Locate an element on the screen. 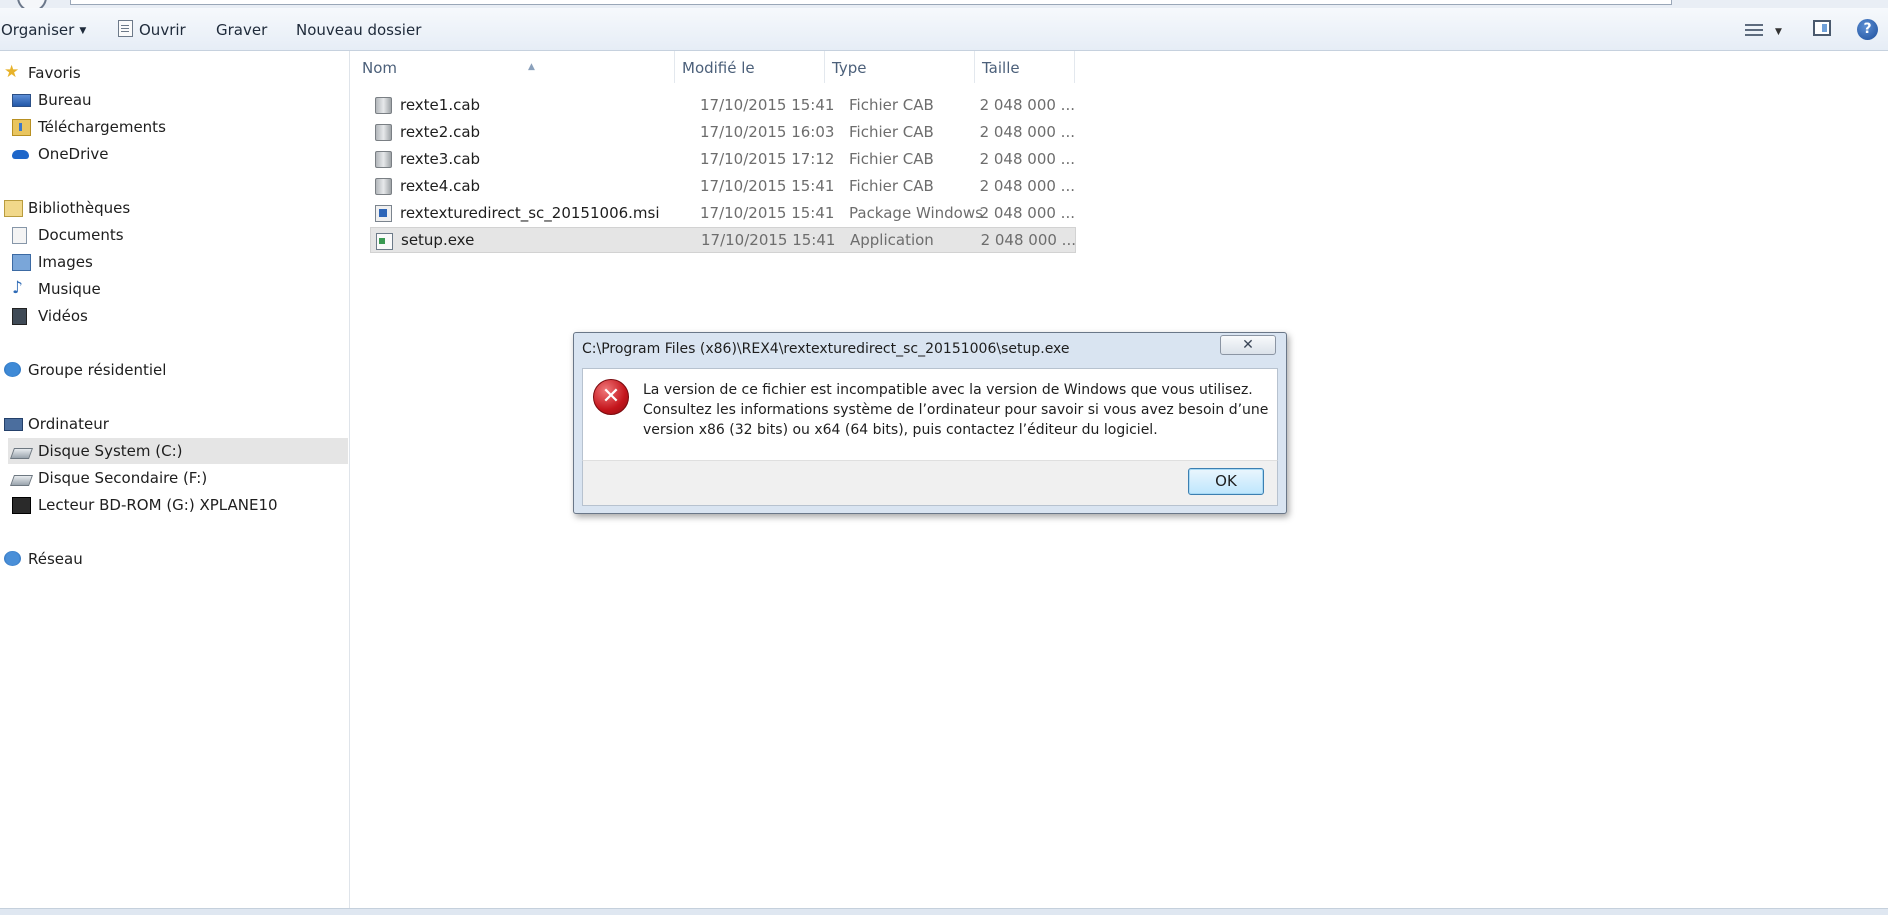 The image size is (1888, 915). change-view-button: ▼ is located at coordinates (1763, 29).